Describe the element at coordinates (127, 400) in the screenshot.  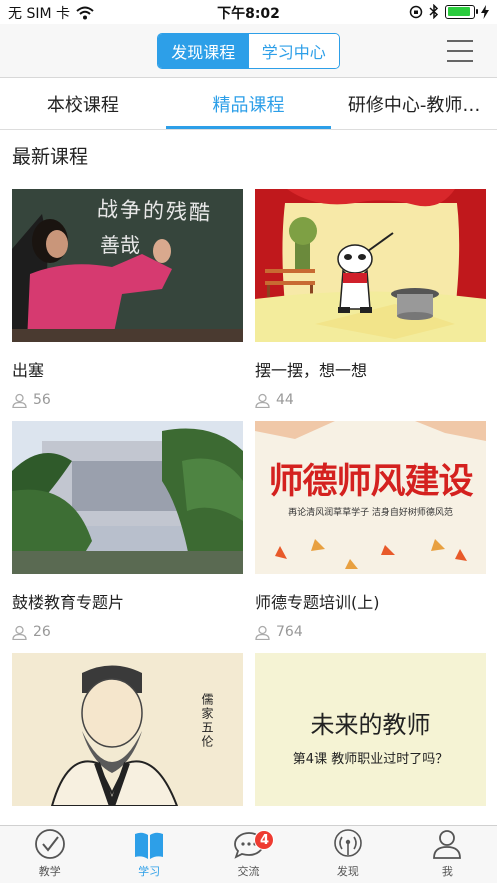
I see `course-meta: 56` at that location.